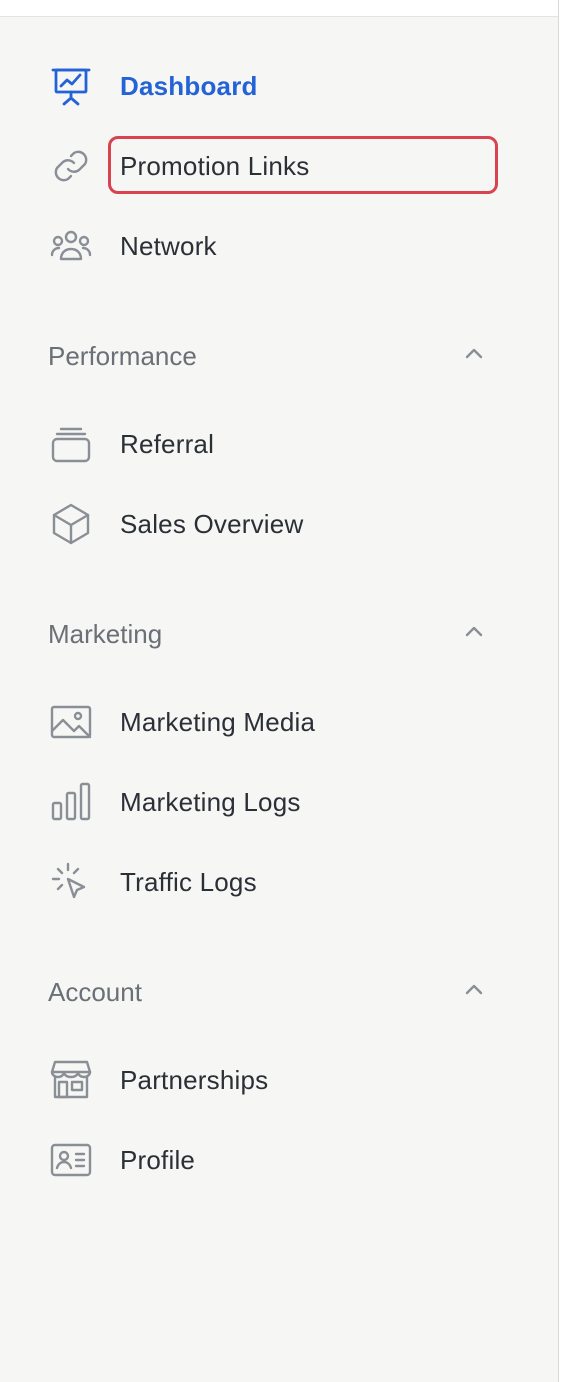 The width and height of the screenshot is (574, 1382). What do you see at coordinates (71, 246) in the screenshot?
I see `users-group-icon` at bounding box center [71, 246].